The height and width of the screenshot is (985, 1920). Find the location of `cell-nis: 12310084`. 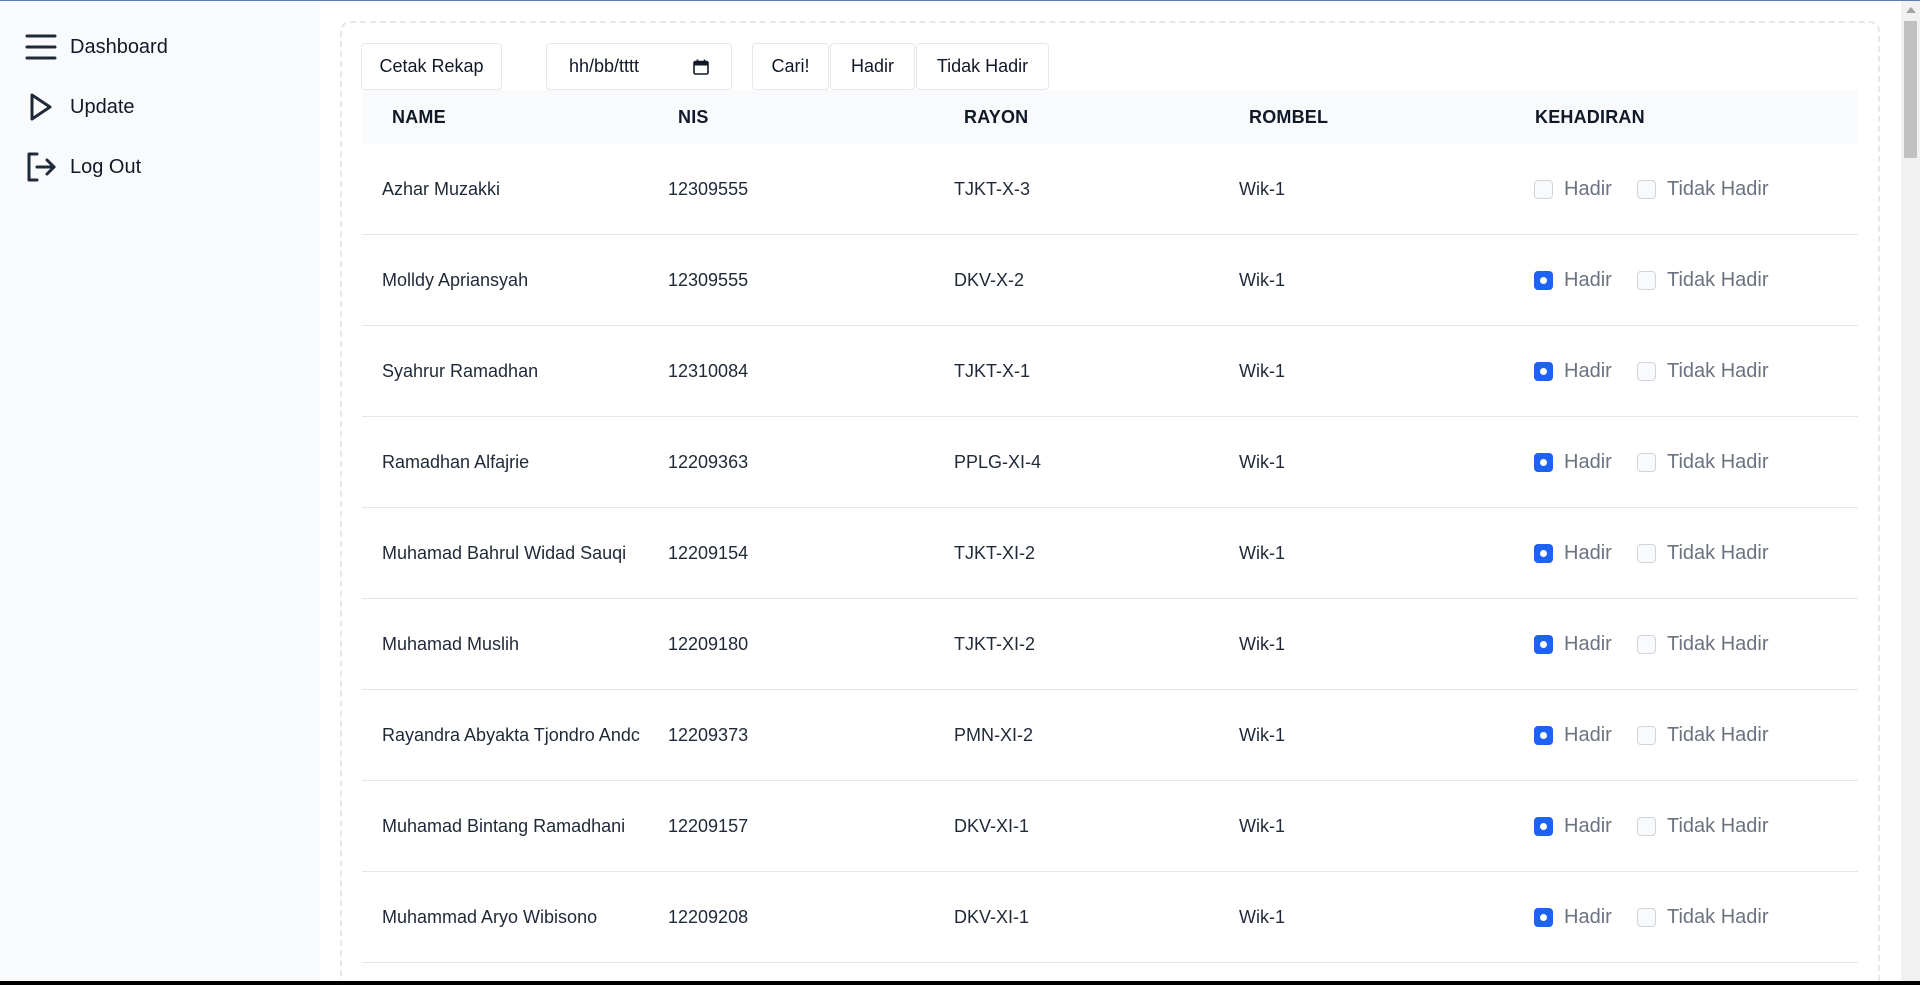

cell-nis: 12310084 is located at coordinates (708, 370).